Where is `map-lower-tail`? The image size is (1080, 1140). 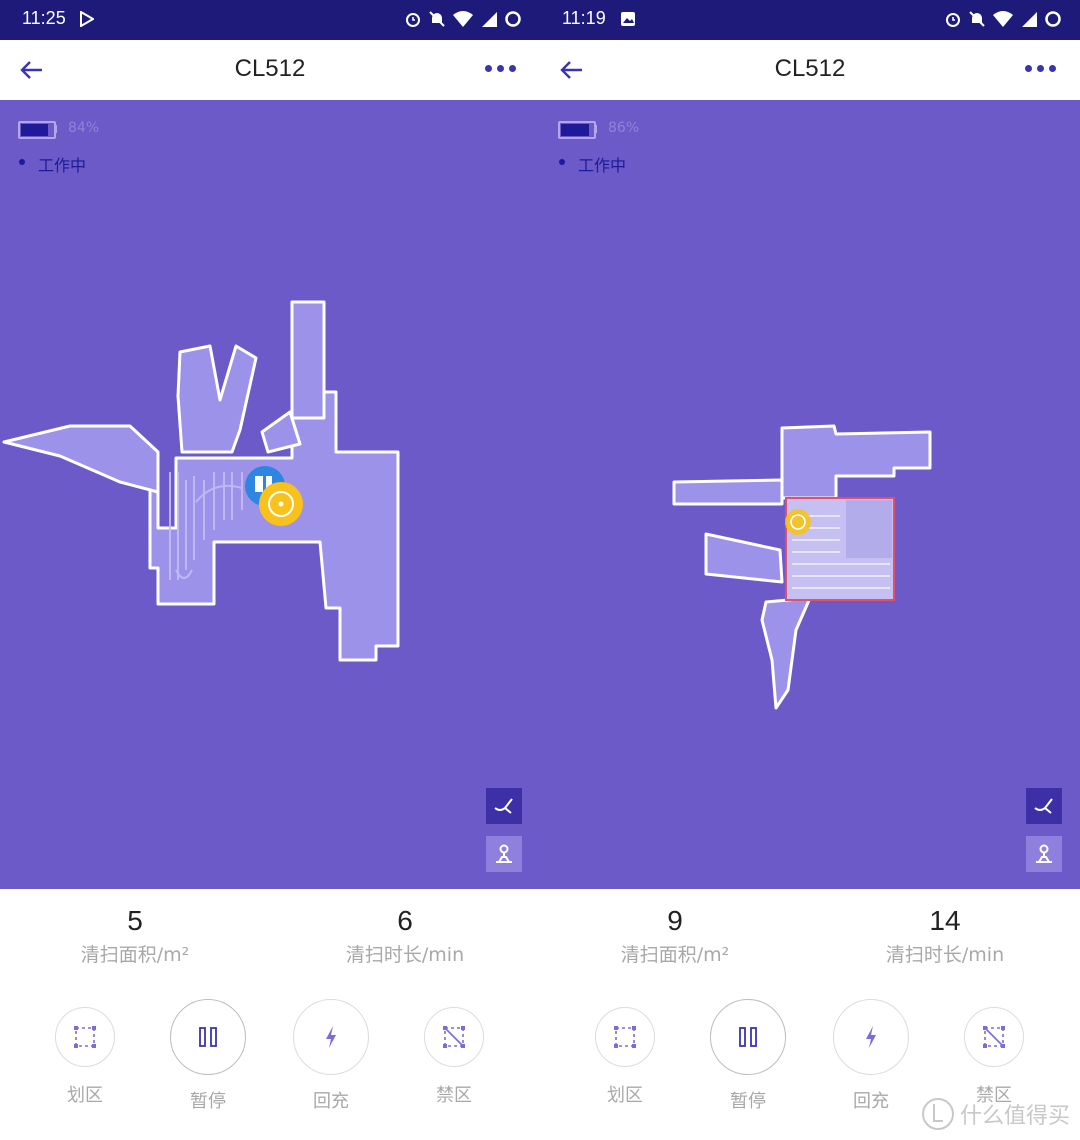
map-lower-tail is located at coordinates (786, 653).